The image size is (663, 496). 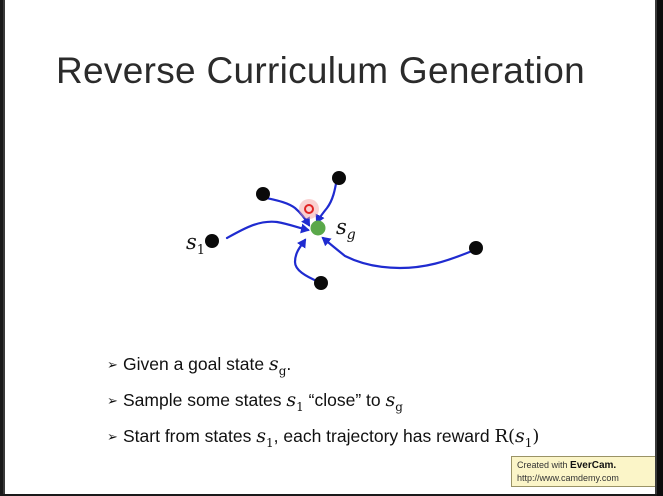 What do you see at coordinates (321, 283) in the screenshot?
I see `state-node-bottom` at bounding box center [321, 283].